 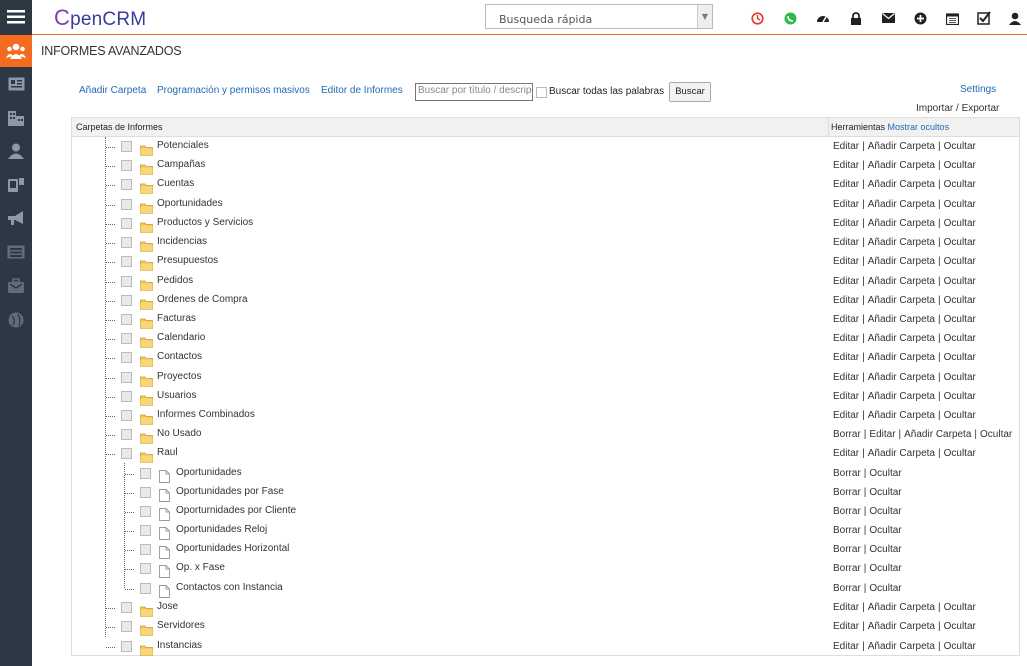 I want to click on report-link: Op. x Fase, so click(x=200, y=567).